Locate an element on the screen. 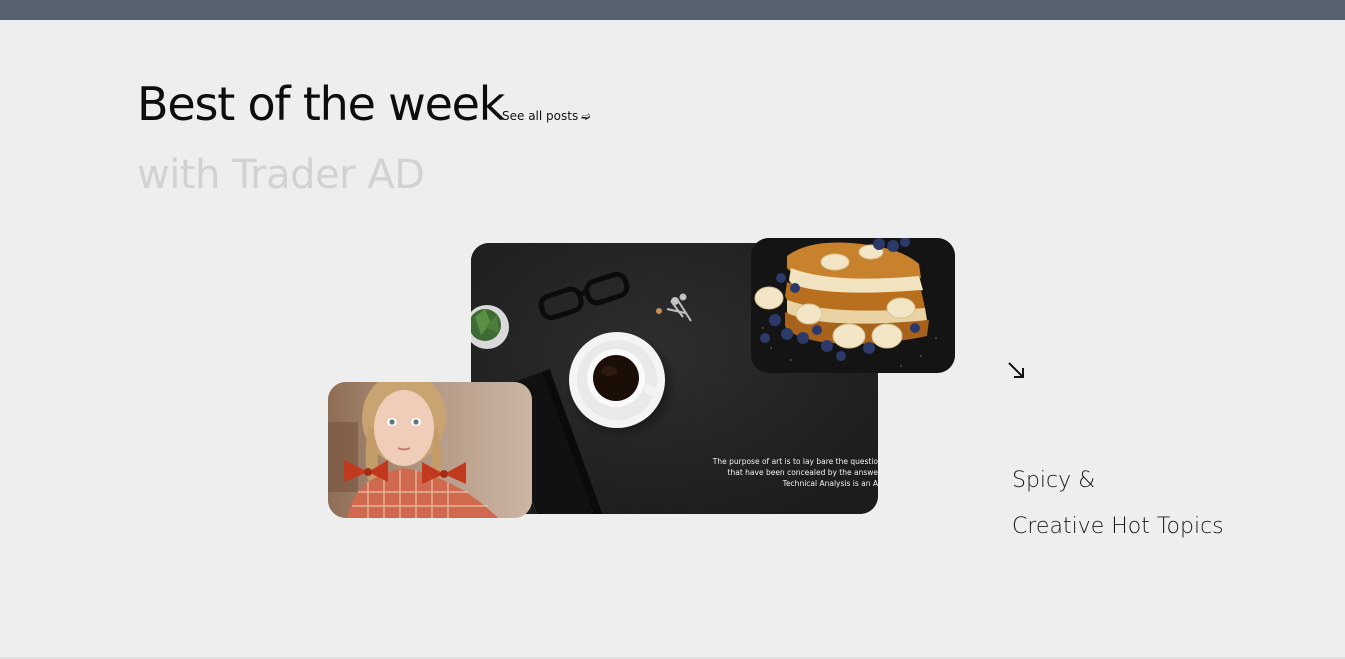 This screenshot has width=1345, height=659. hot-topics: Spicy & Creative Hot Topics is located at coordinates (1118, 504).